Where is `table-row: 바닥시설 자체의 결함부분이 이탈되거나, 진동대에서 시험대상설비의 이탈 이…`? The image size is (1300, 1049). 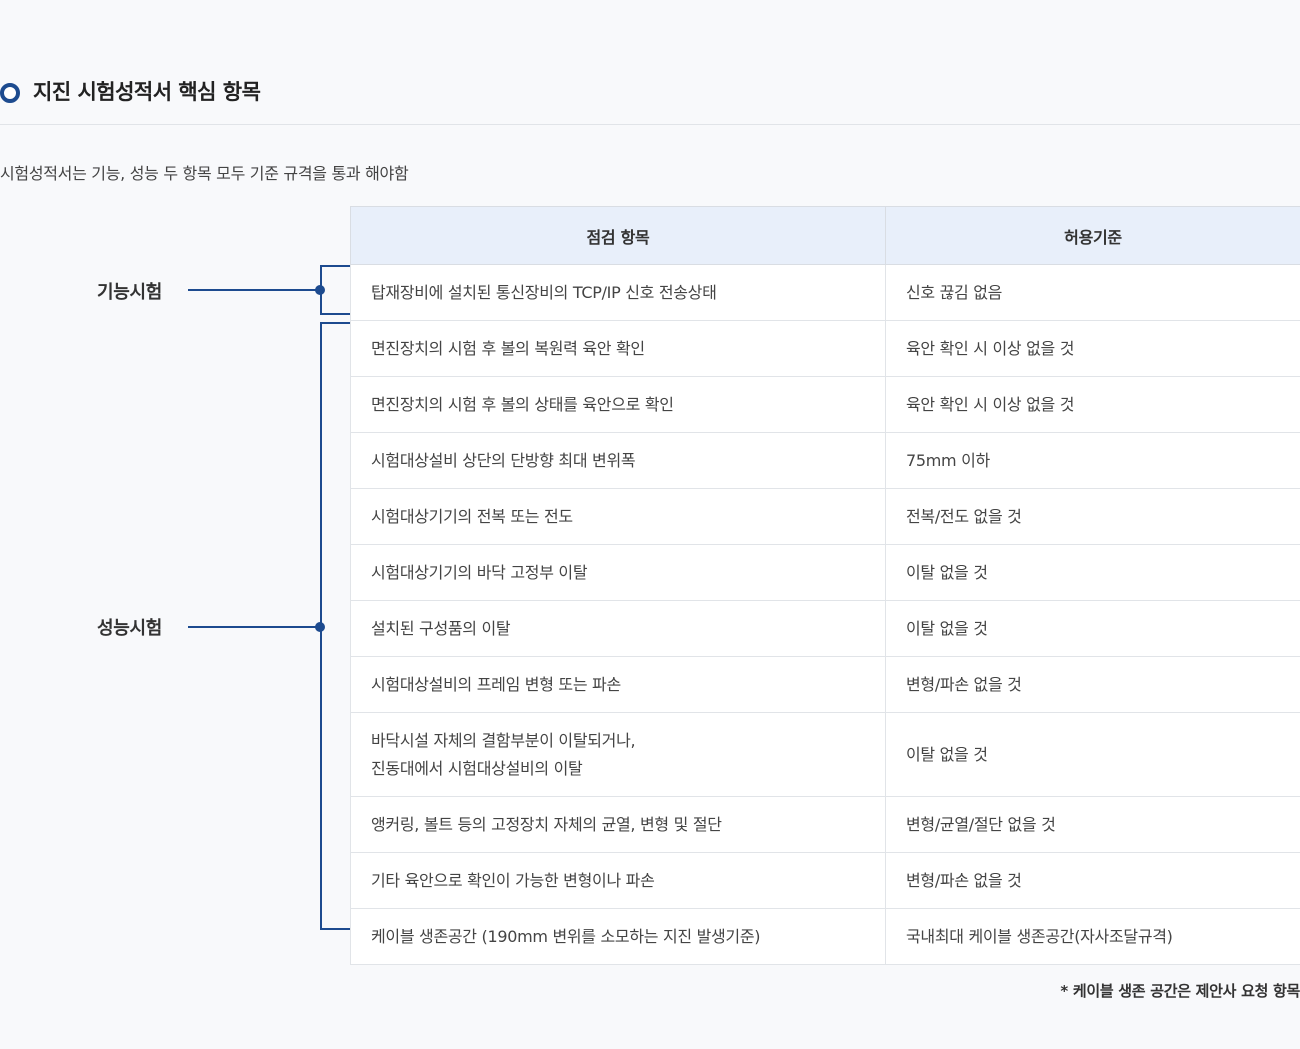
table-row: 바닥시설 자체의 결함부분이 이탈되거나, 진동대에서 시험대상설비의 이탈 이… is located at coordinates (825, 754).